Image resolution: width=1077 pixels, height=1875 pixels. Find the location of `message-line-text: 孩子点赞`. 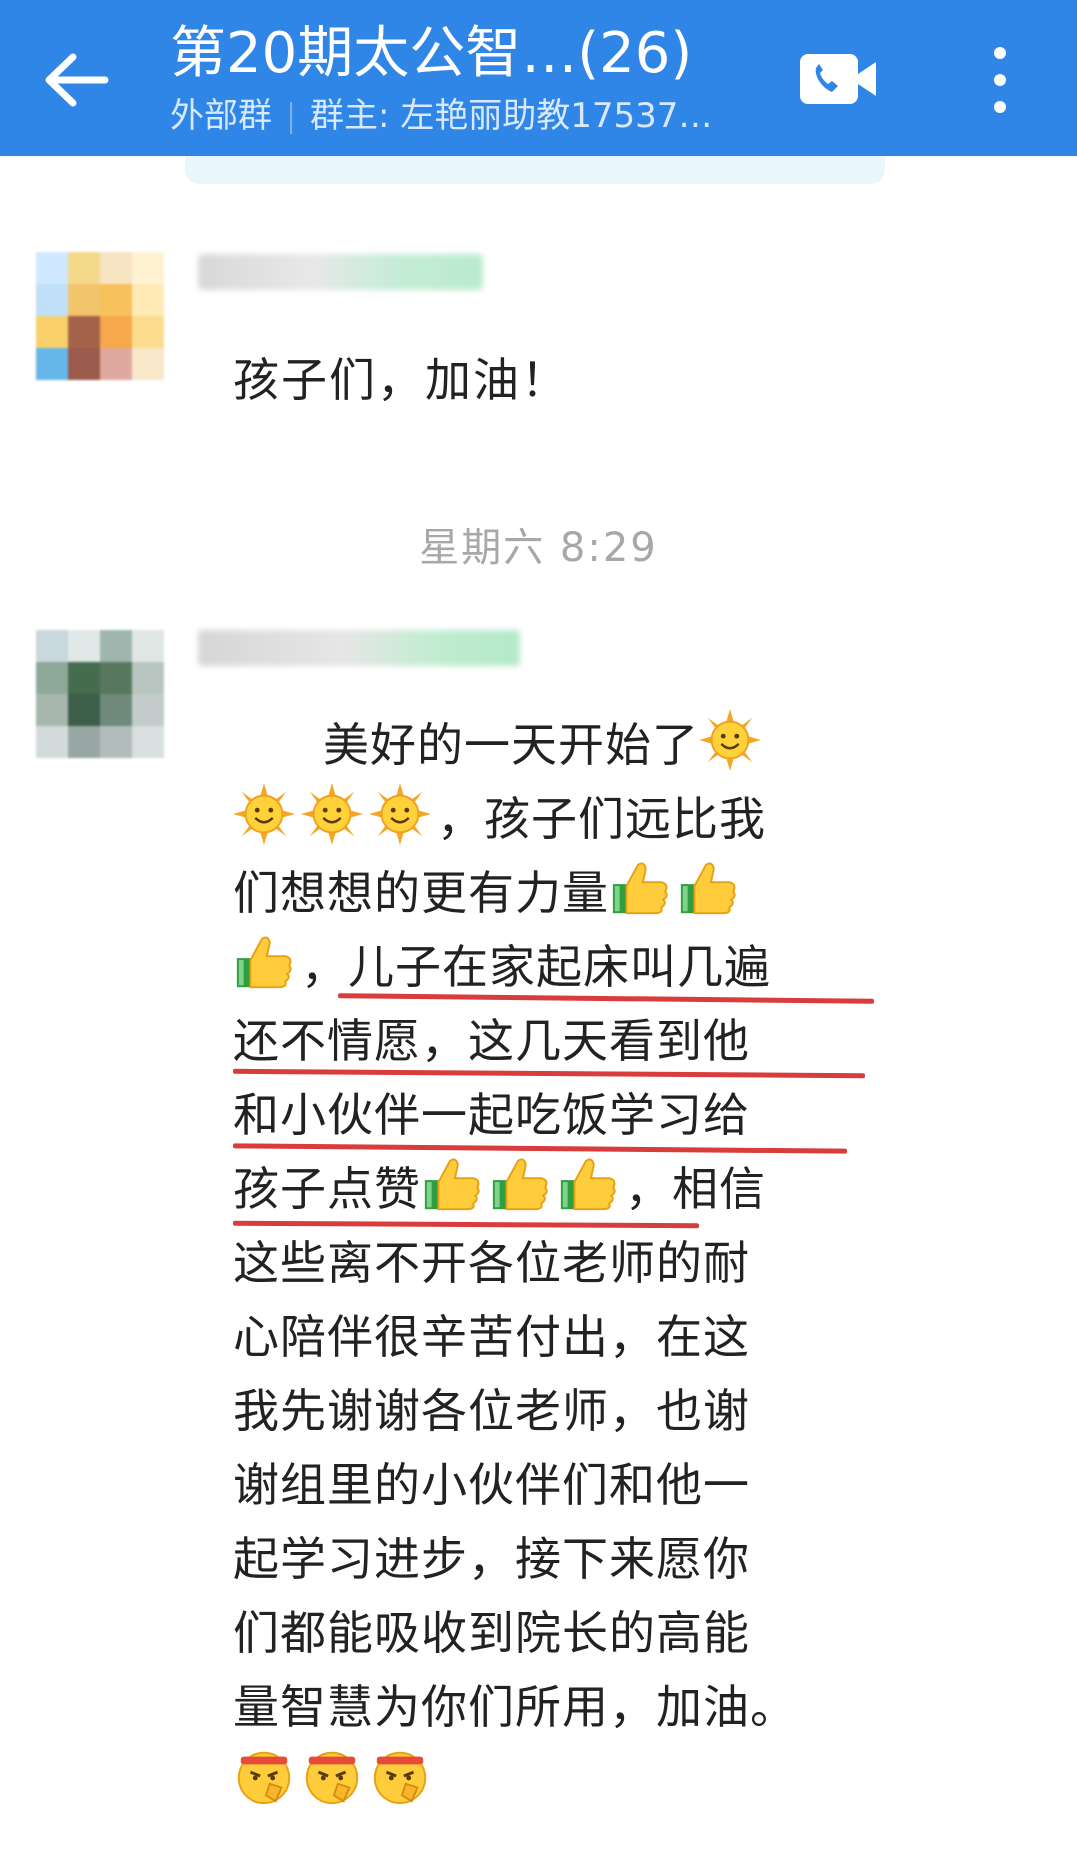

message-line-text: 孩子点赞 is located at coordinates (327, 1189).